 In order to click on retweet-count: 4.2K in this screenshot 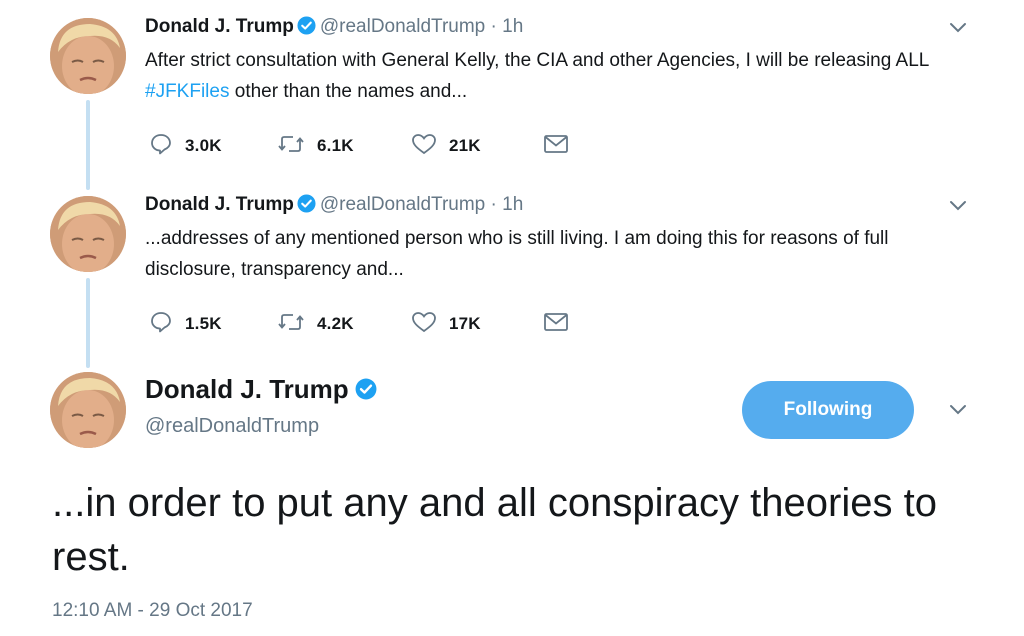, I will do `click(335, 323)`.